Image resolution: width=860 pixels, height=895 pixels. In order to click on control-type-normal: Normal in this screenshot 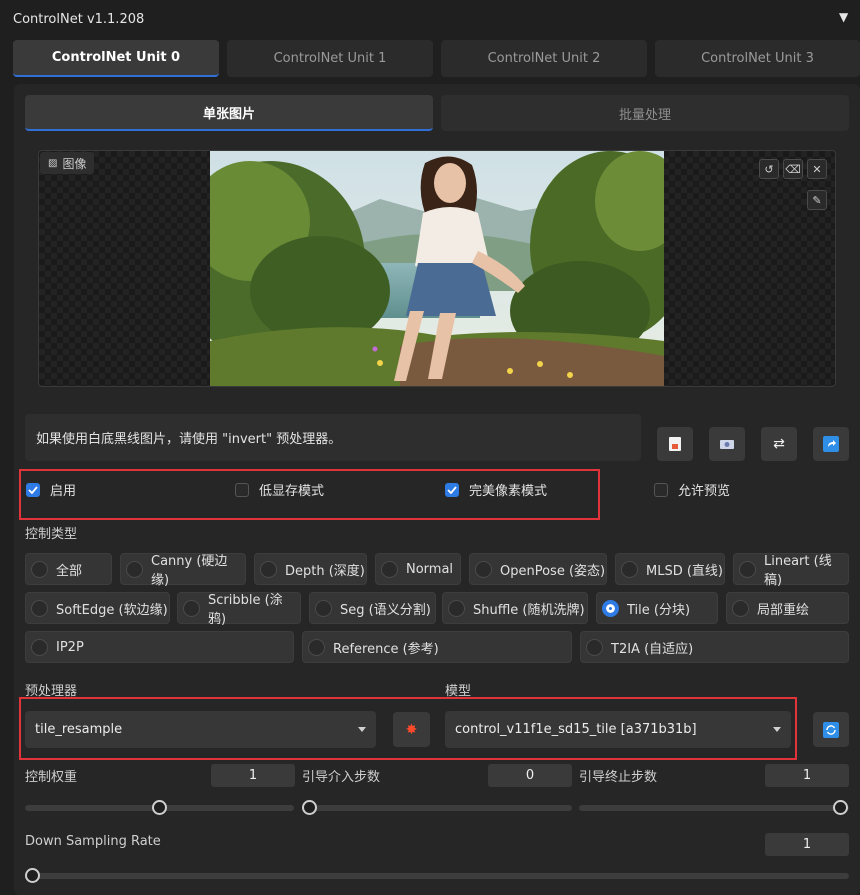, I will do `click(418, 569)`.